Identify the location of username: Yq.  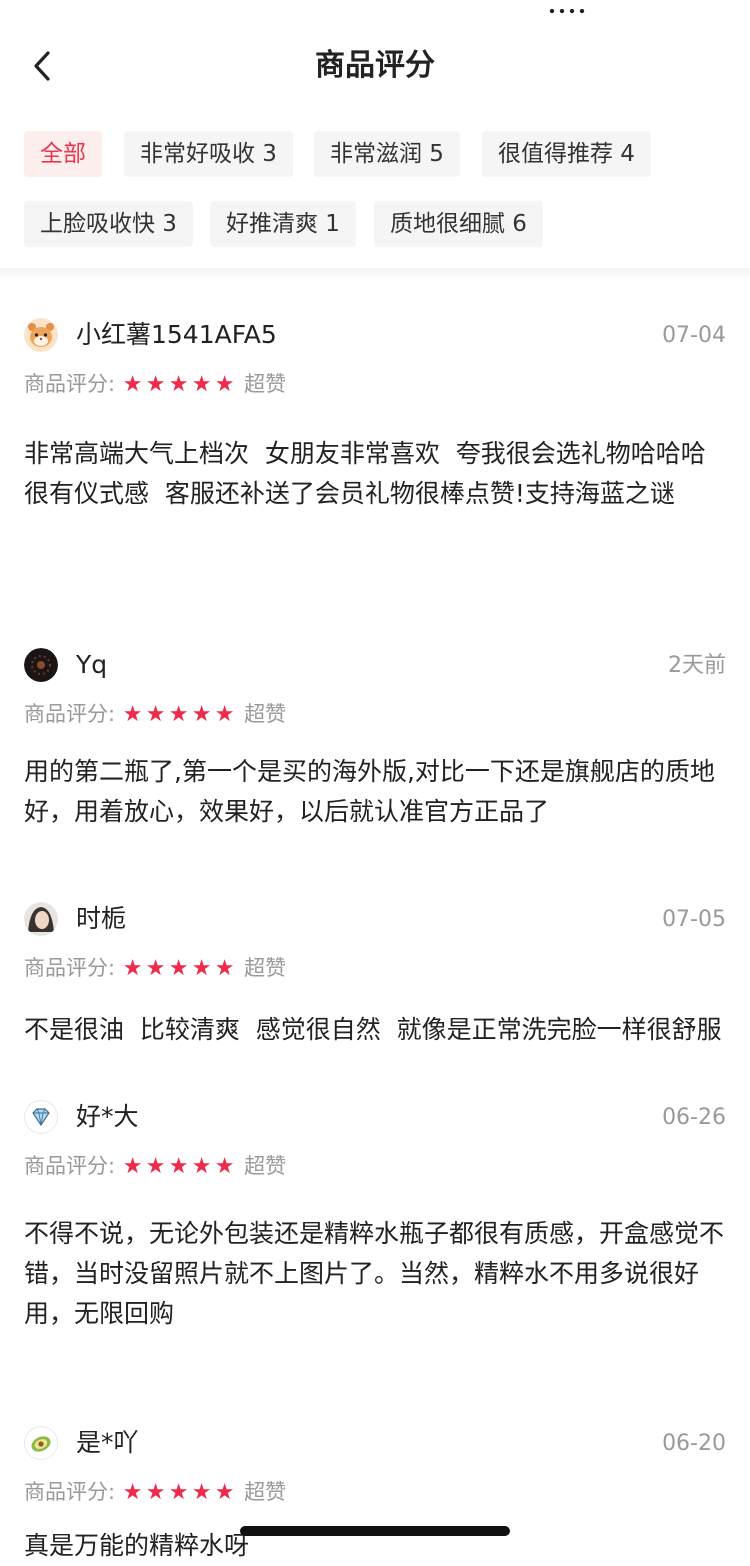
(91, 665).